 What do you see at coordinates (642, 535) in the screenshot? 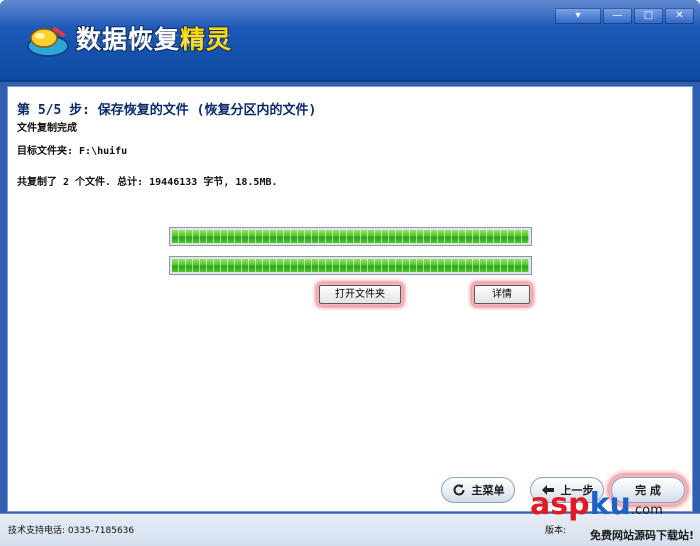
I see `watermark-subtitle: 免费网站源码下载站!` at bounding box center [642, 535].